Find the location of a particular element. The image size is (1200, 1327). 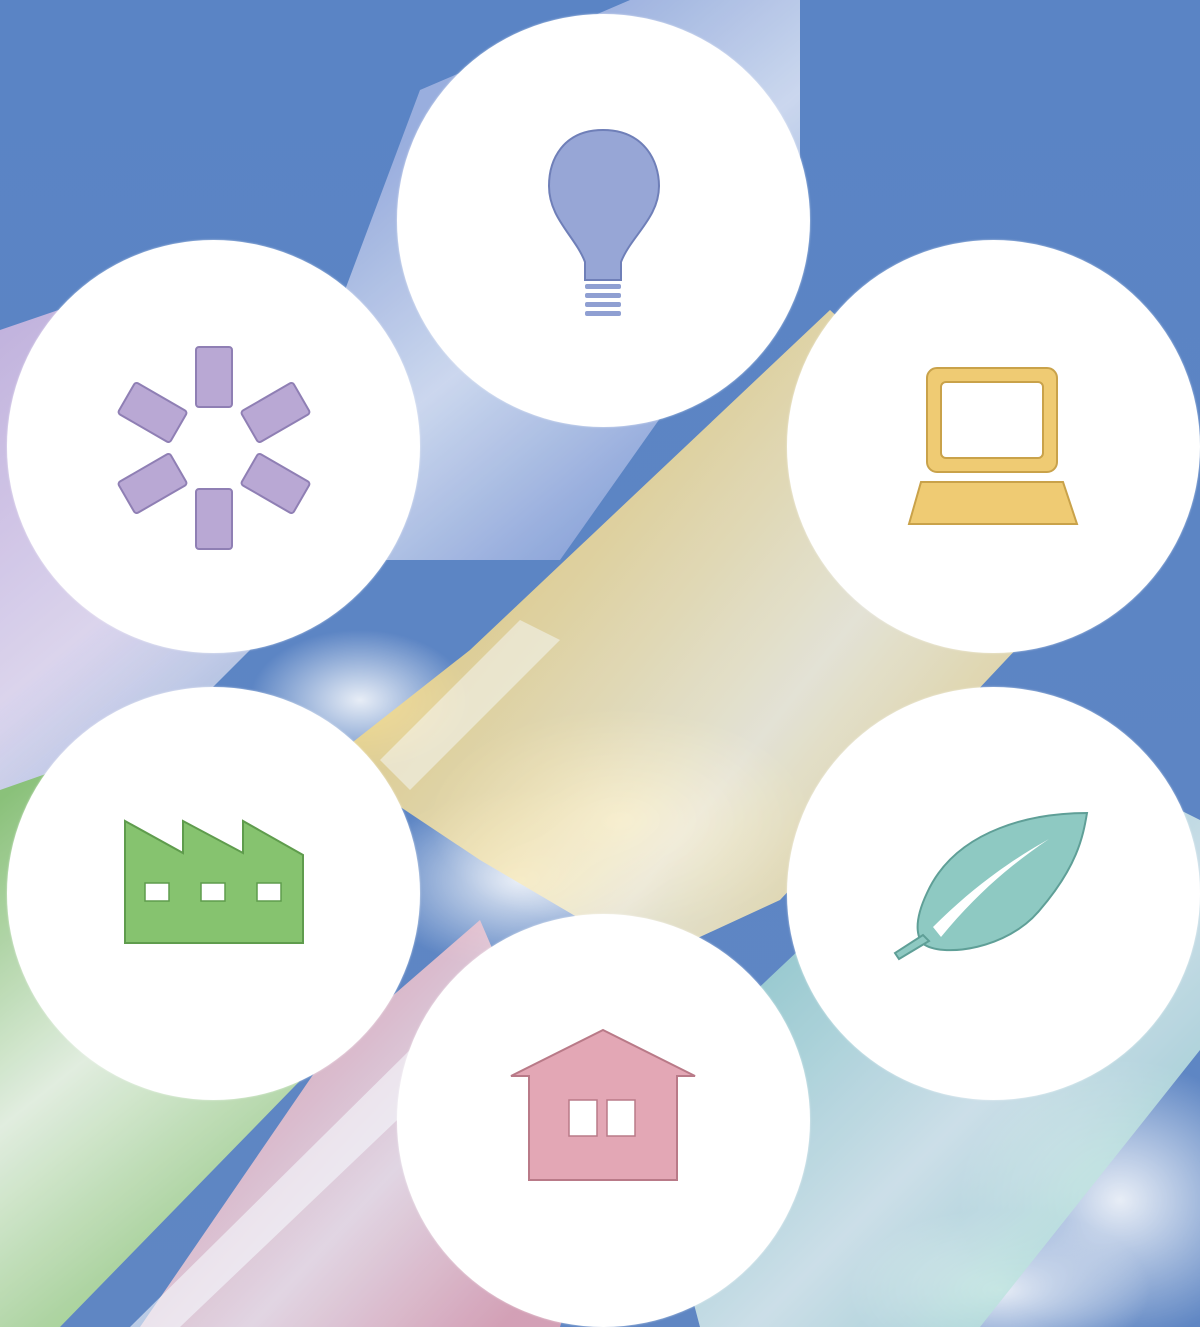

circle-factory is located at coordinates (213, 893).